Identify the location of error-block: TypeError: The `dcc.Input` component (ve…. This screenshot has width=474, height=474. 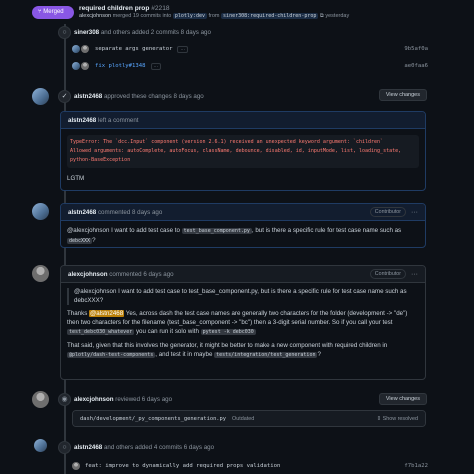
(243, 151).